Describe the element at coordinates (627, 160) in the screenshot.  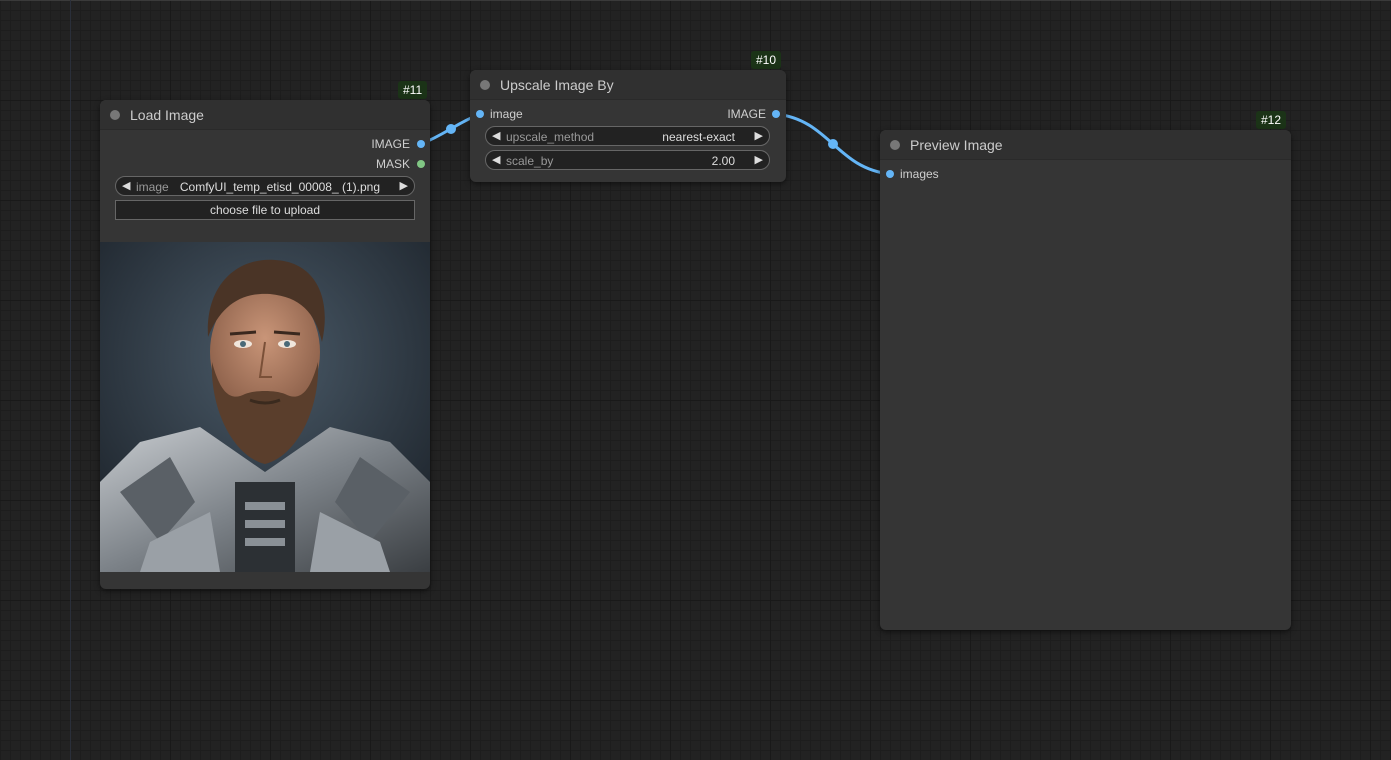
I see `scale-by-number-widget: ◀ scale_by 2.00 ▶` at that location.